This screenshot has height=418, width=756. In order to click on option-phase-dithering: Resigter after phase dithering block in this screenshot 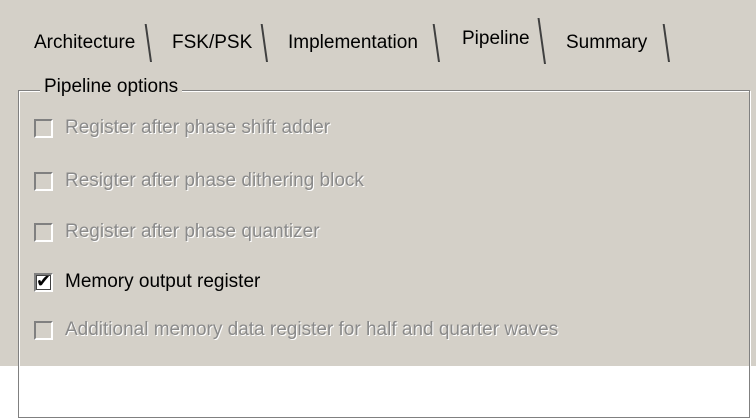, I will do `click(199, 181)`.